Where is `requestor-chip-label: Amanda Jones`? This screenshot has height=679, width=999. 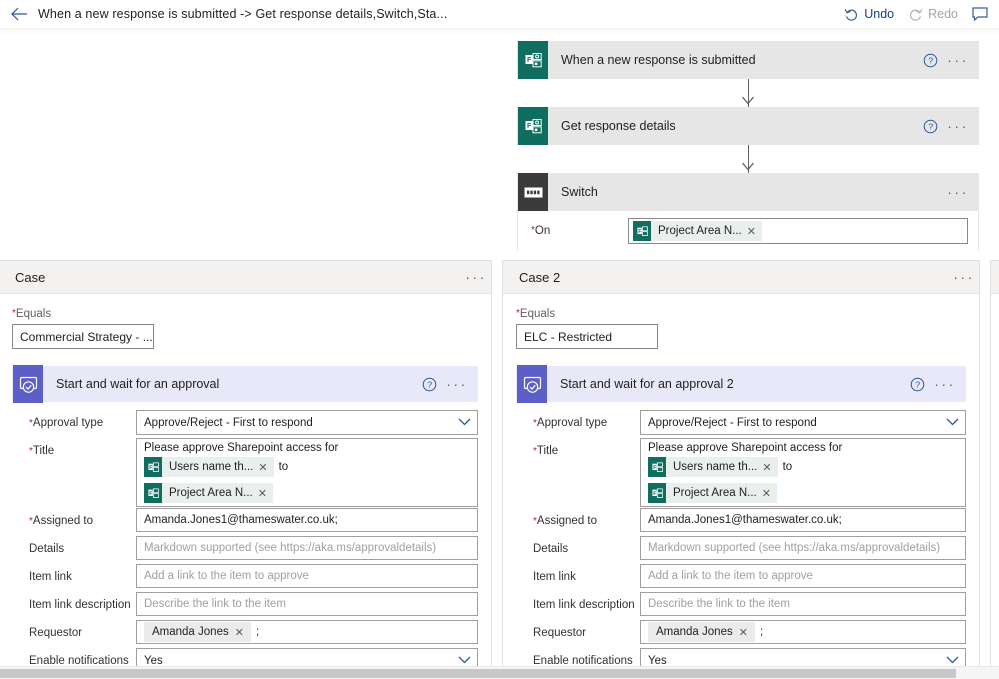
requestor-chip-label: Amanda Jones is located at coordinates (694, 632).